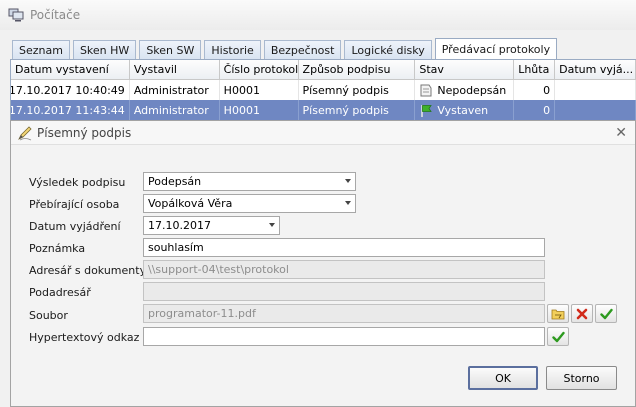 The image size is (636, 407). I want to click on cell-datum: 17.10.2017 10:40:49, so click(70, 90).